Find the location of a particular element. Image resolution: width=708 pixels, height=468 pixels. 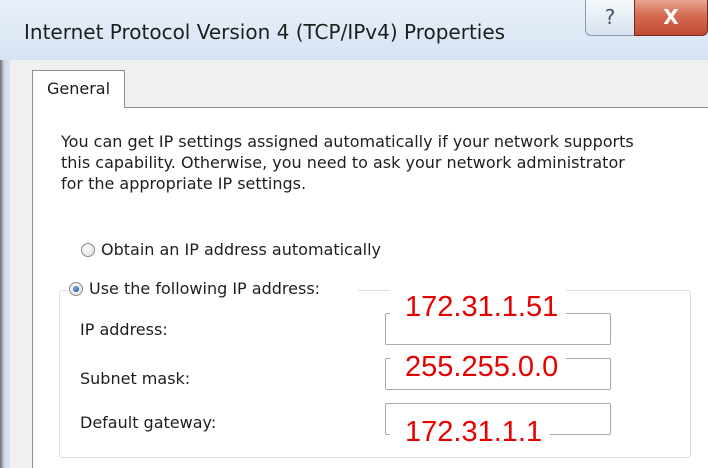

ip-address-label: IP address: is located at coordinates (124, 329).